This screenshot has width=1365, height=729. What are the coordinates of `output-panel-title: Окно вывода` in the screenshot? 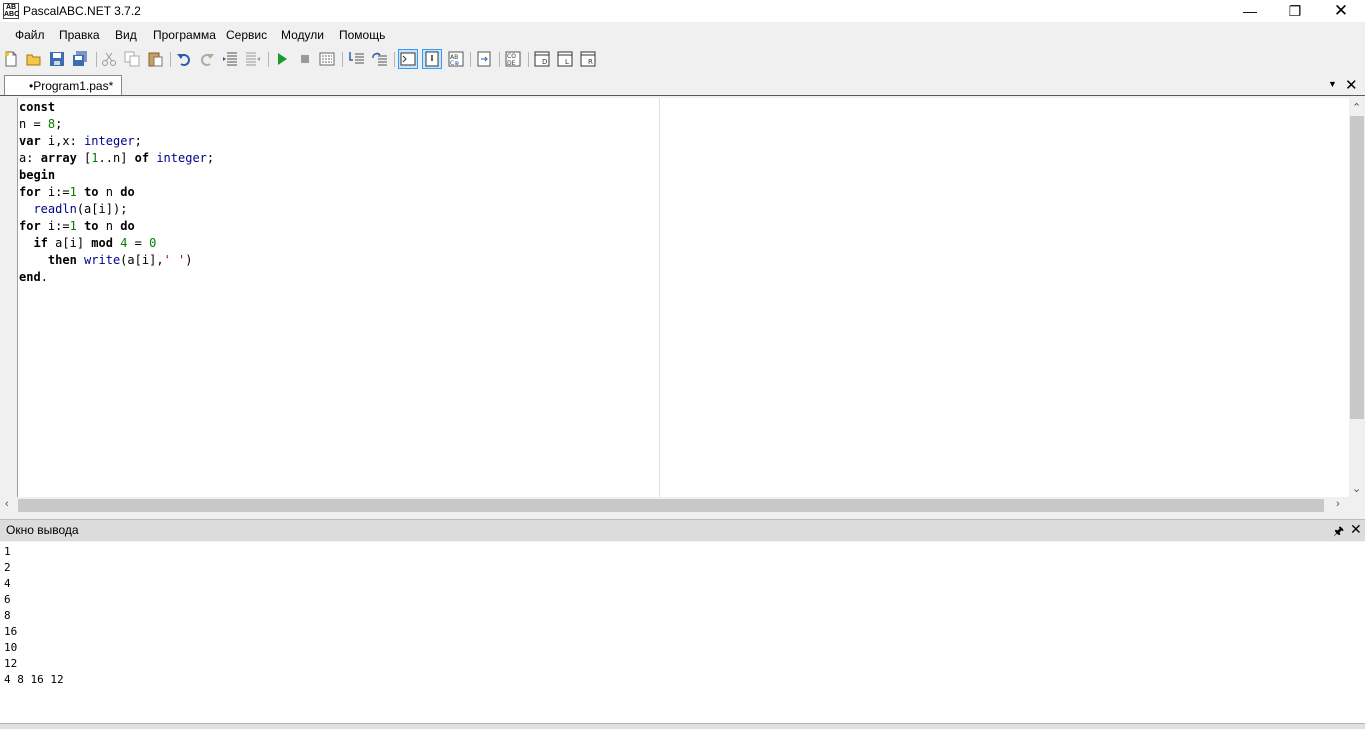 It's located at (42, 530).